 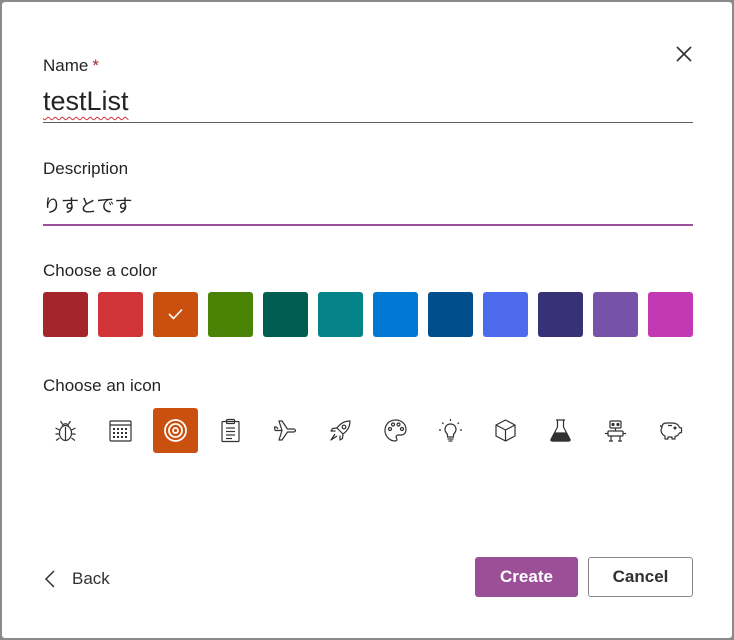 I want to click on rocket-icon, so click(x=340, y=430).